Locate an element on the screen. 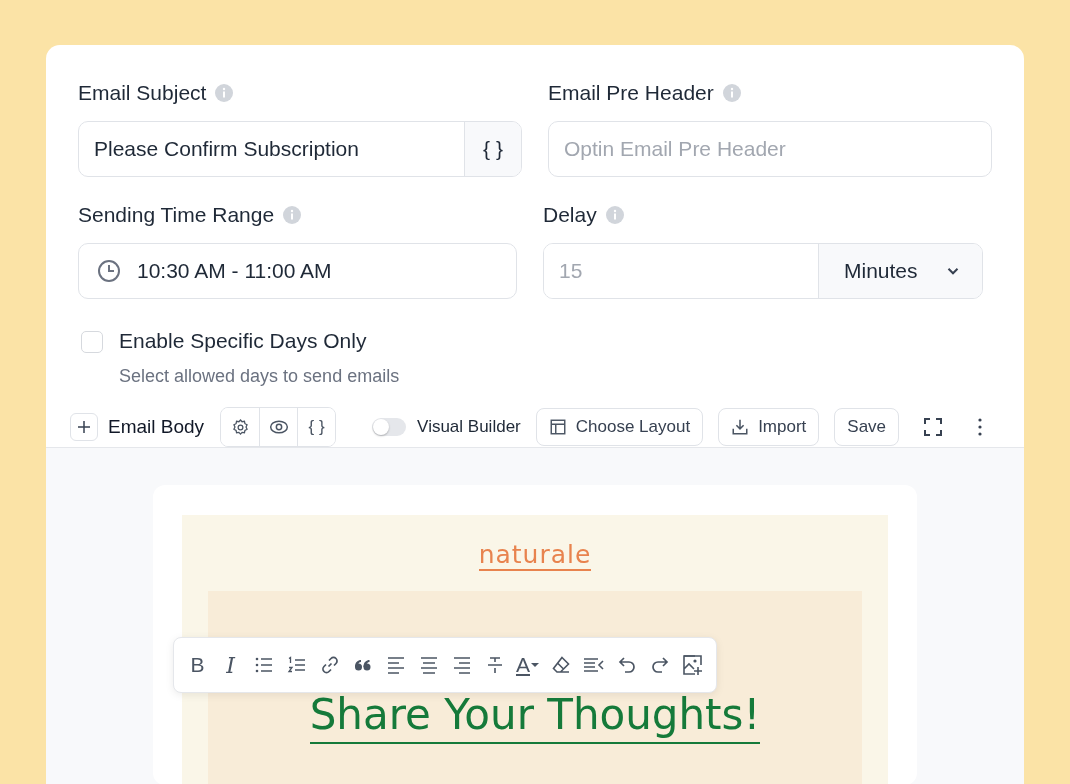  indent-icon is located at coordinates (593, 665).